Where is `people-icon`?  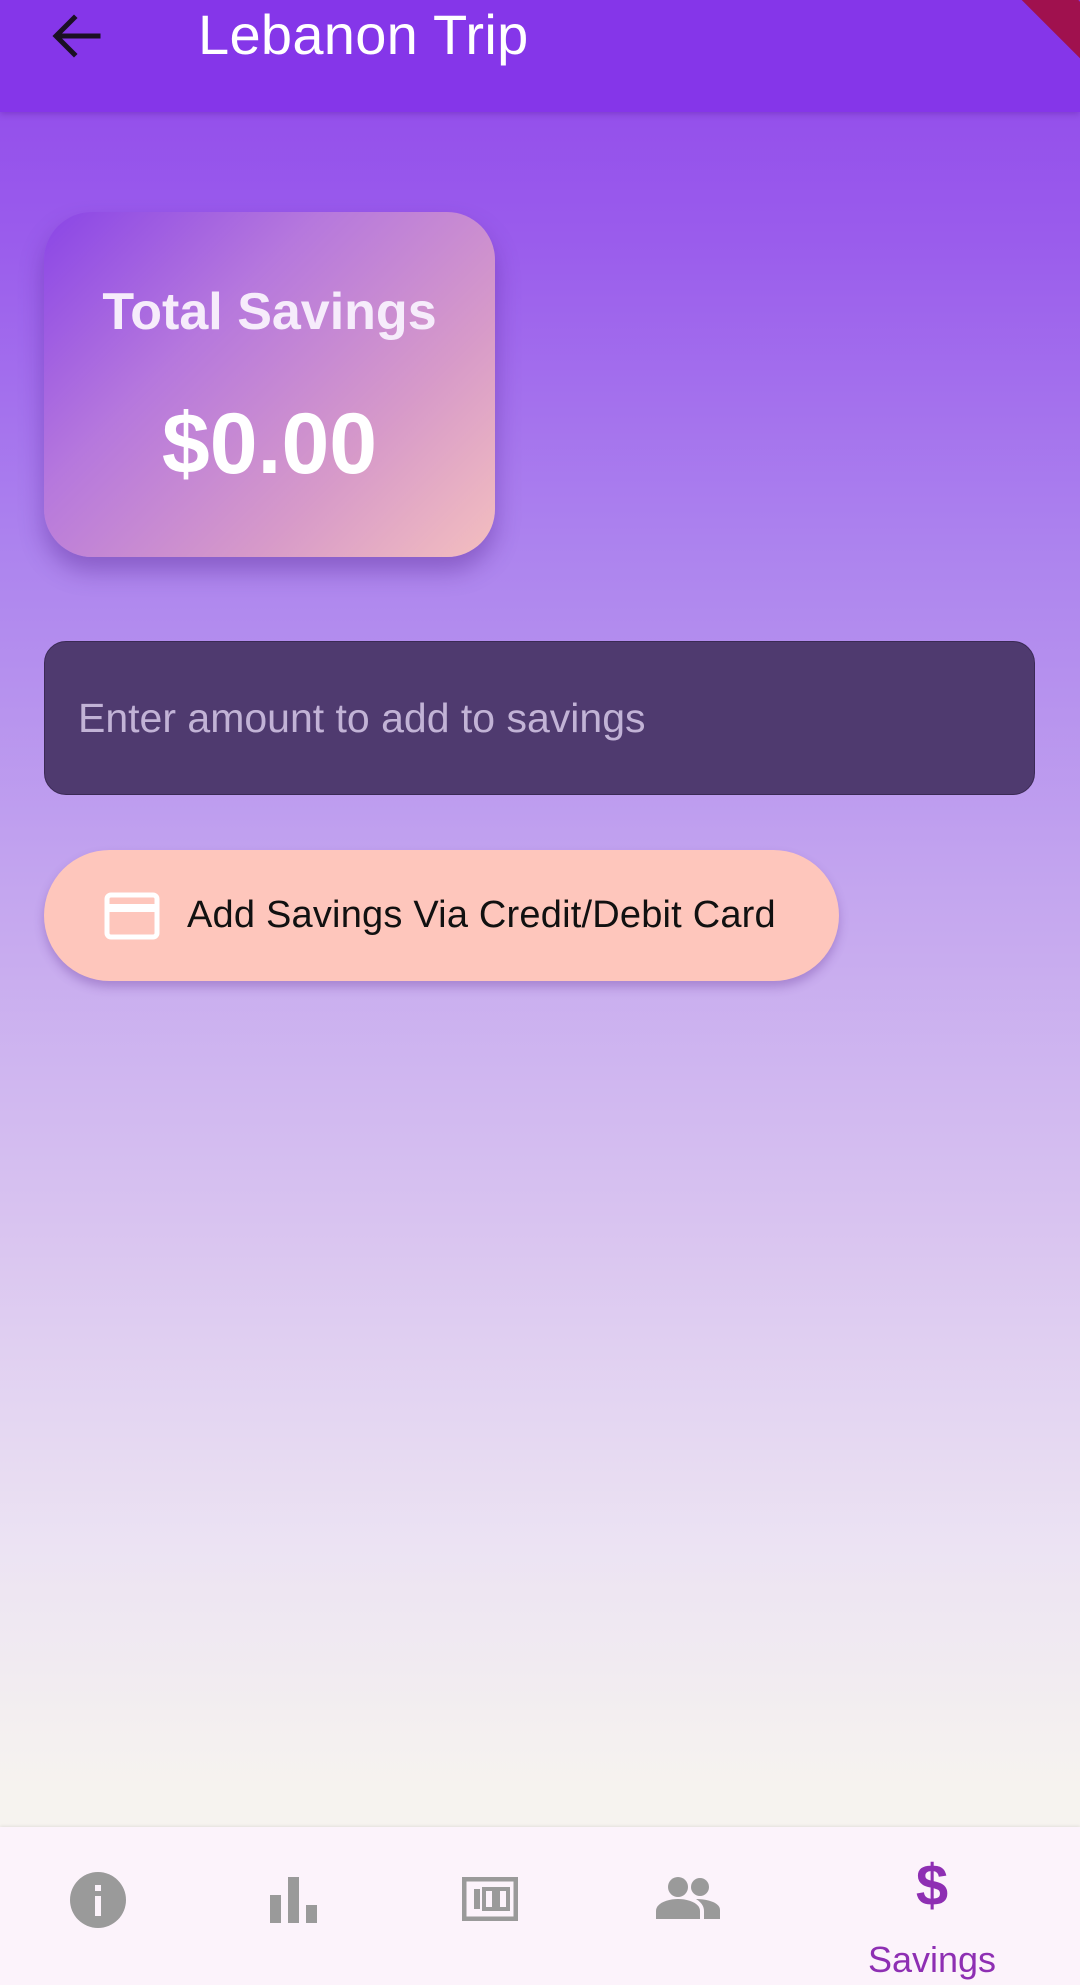
people-icon is located at coordinates (688, 1898).